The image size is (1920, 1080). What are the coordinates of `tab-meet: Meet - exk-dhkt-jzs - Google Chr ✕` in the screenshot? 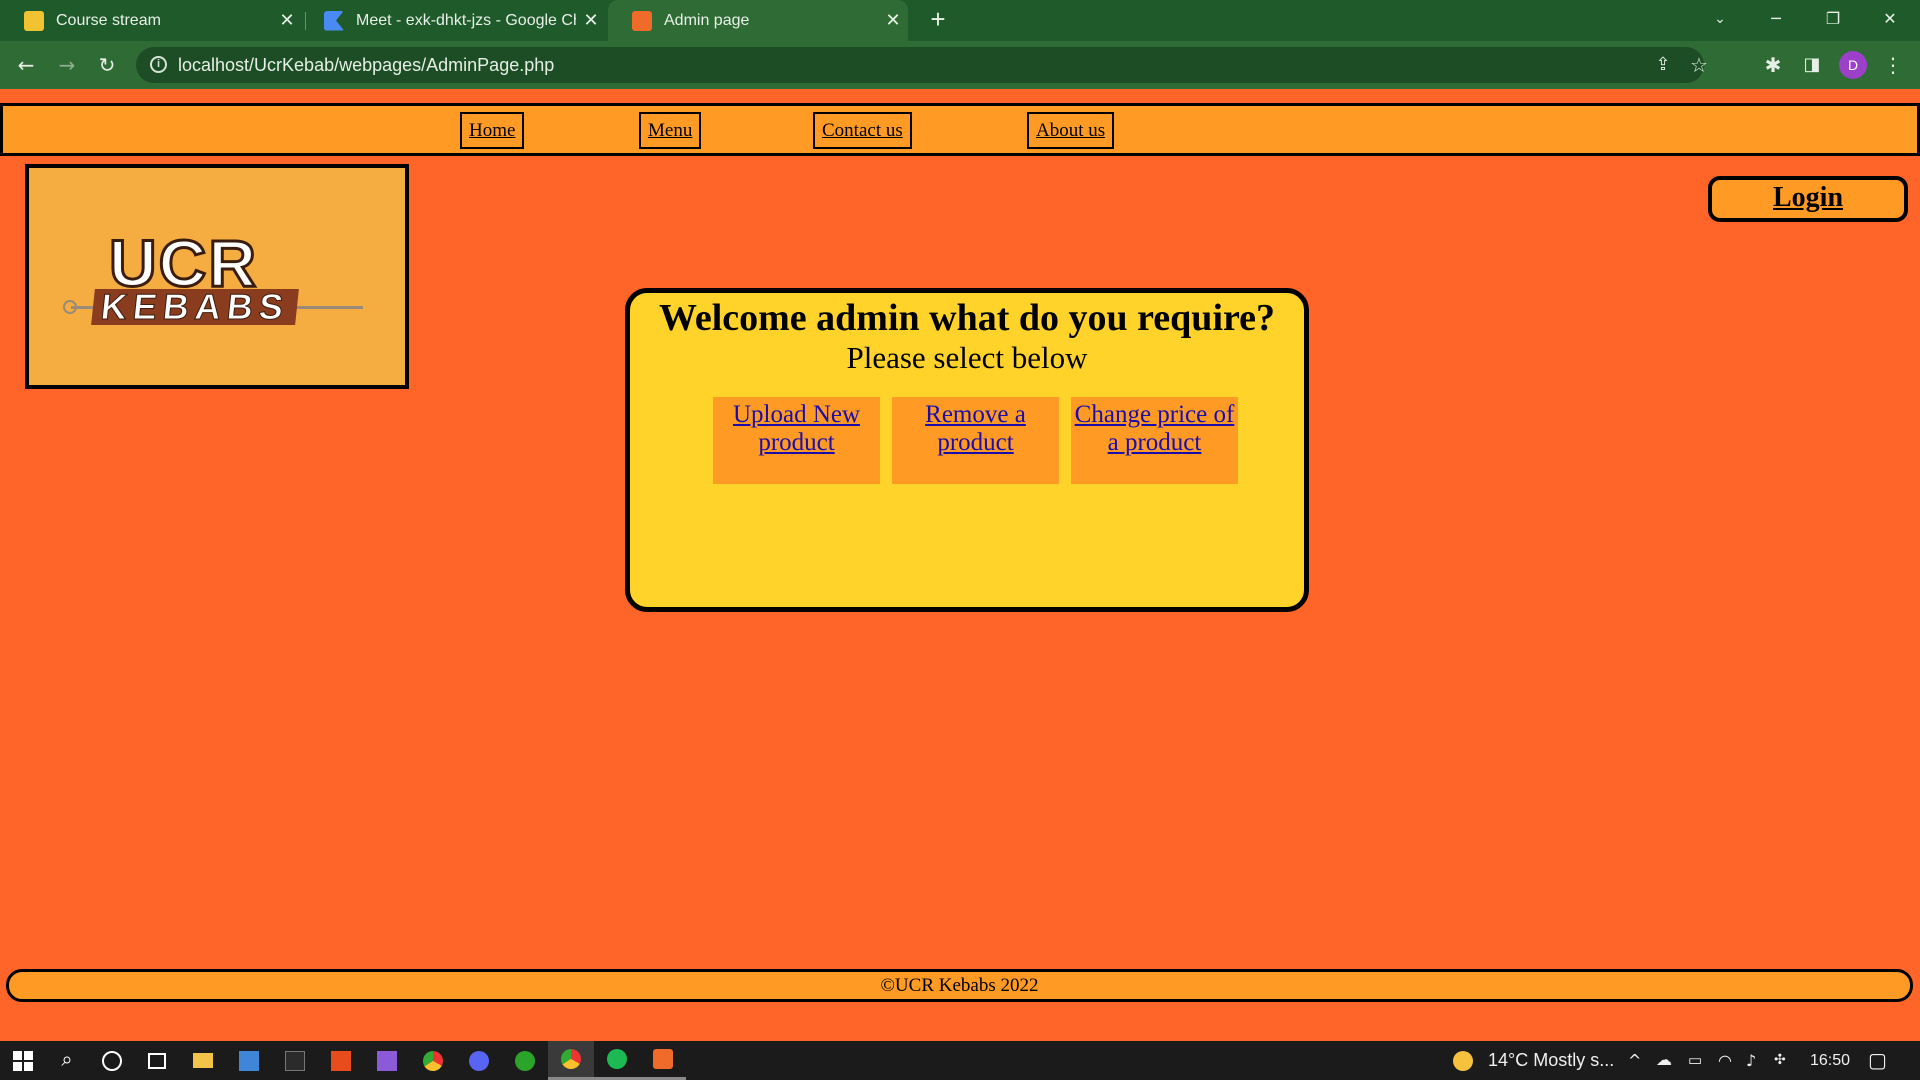 It's located at (453, 20).